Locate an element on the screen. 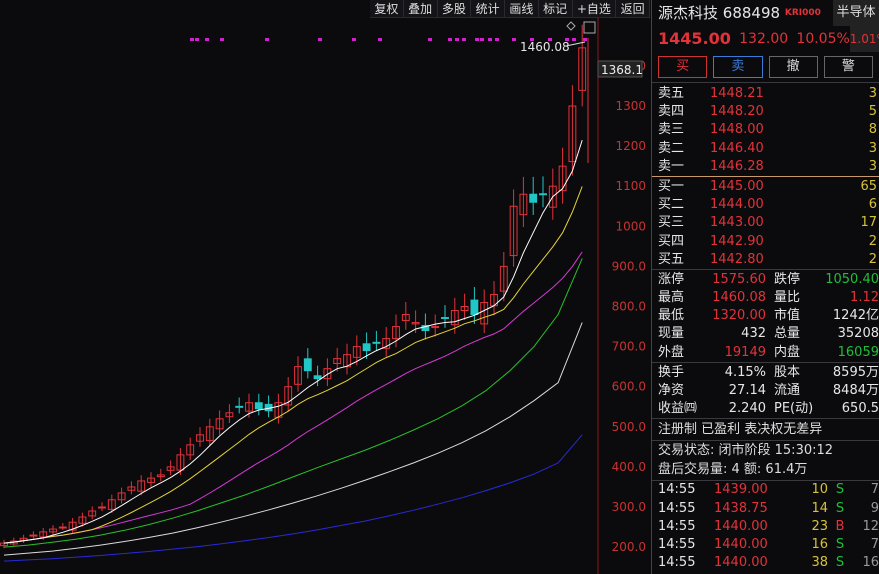 The image size is (879, 574). toolbar-button: 统计 is located at coordinates (488, 8).